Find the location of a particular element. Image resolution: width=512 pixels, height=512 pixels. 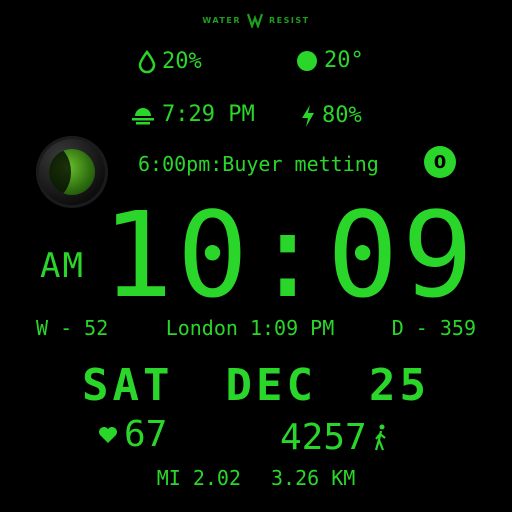

weather-sun-icon is located at coordinates (307, 61).